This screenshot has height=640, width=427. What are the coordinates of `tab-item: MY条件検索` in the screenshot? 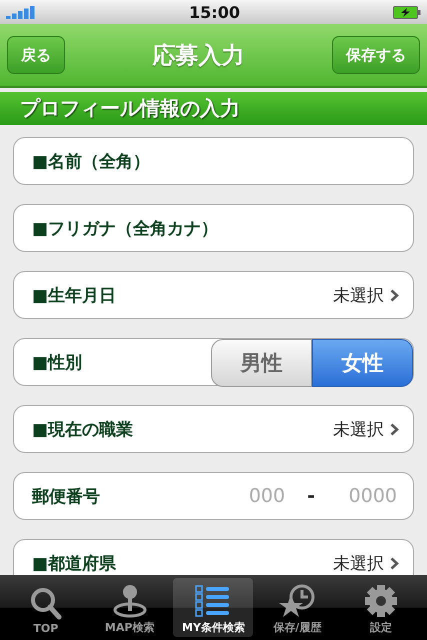 It's located at (213, 607).